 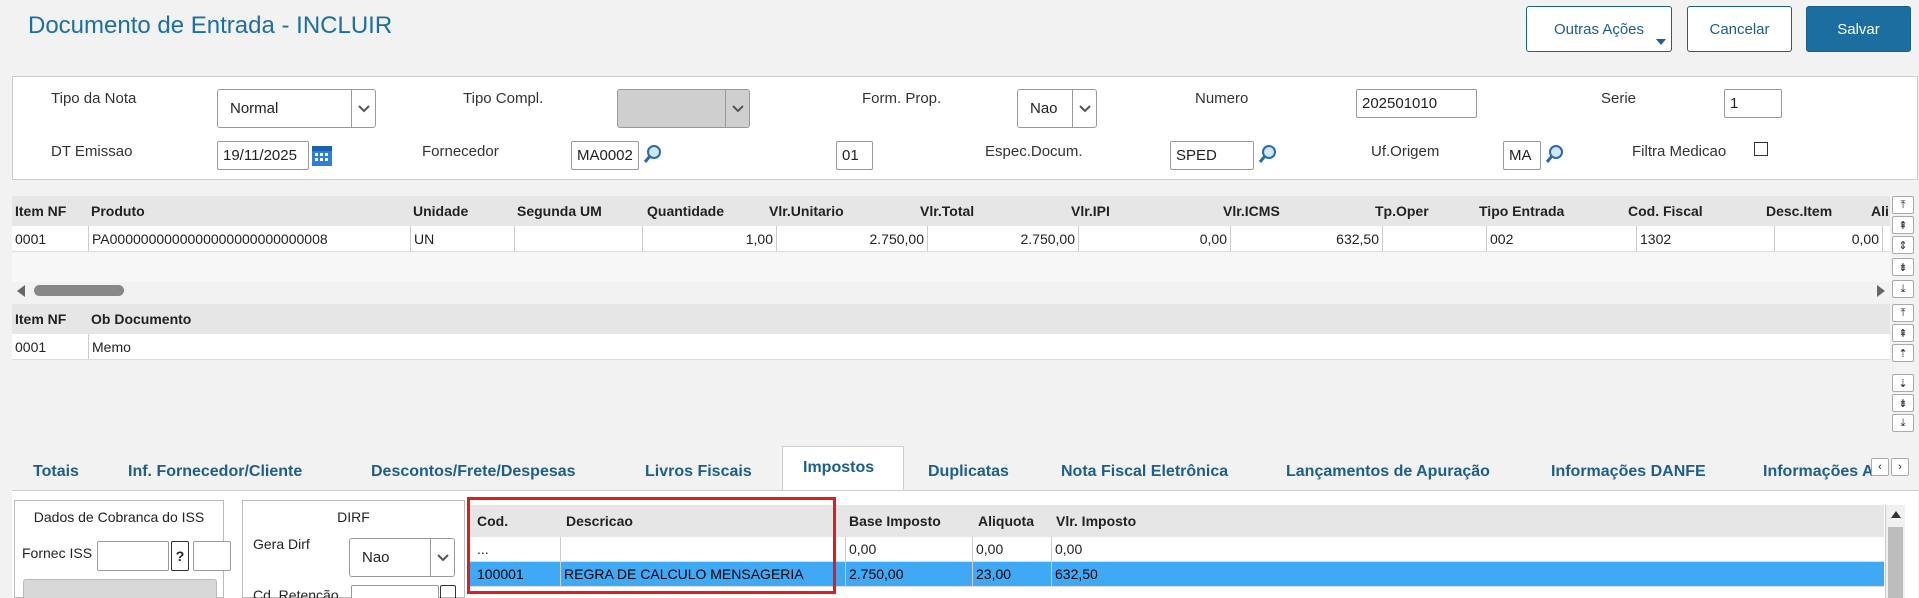 What do you see at coordinates (120, 588) in the screenshot?
I see `iss-action-button` at bounding box center [120, 588].